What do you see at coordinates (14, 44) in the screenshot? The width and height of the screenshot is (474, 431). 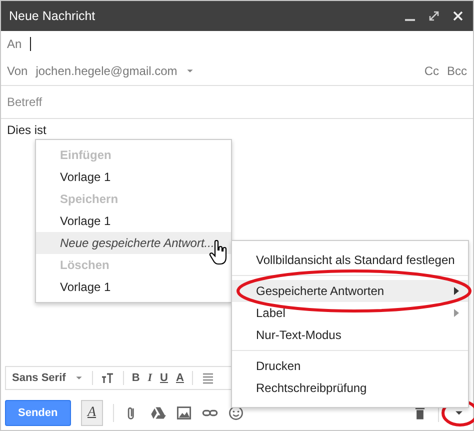 I see `to-label: An` at bounding box center [14, 44].